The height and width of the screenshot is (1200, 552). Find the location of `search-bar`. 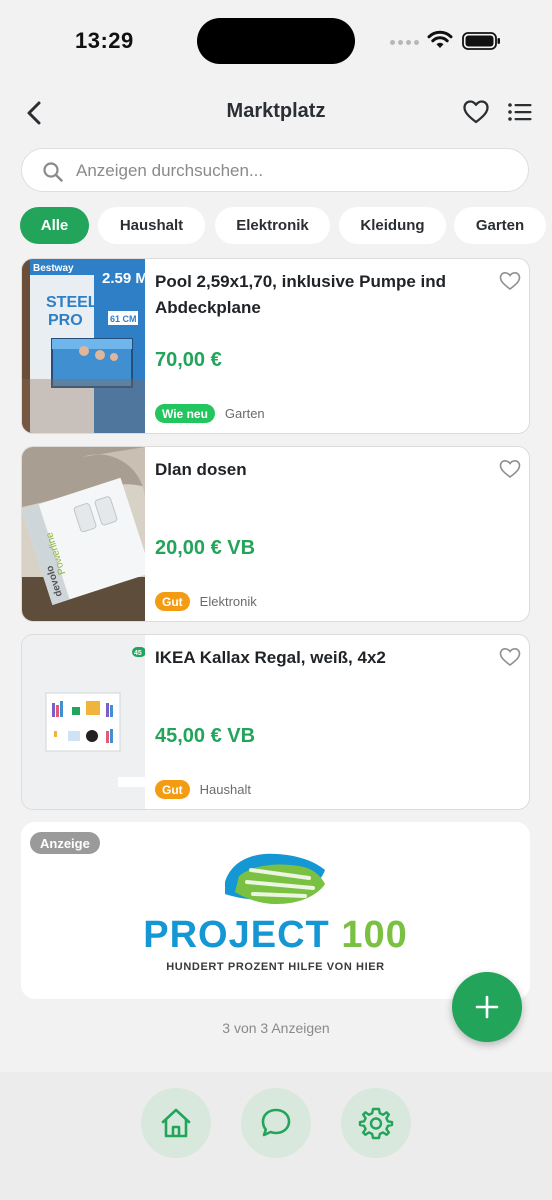

search-bar is located at coordinates (275, 170).